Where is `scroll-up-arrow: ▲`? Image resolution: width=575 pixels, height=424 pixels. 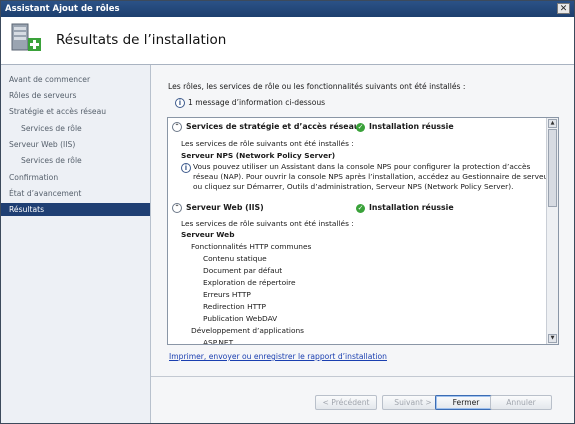
scroll-up-arrow: ▲ is located at coordinates (552, 123).